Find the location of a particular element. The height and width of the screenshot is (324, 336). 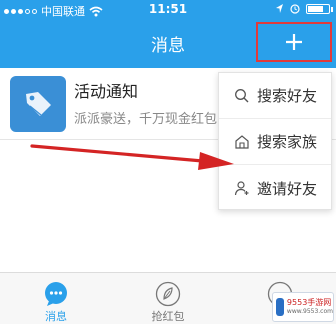

watermark-url: www.9553.com is located at coordinates (309, 311).